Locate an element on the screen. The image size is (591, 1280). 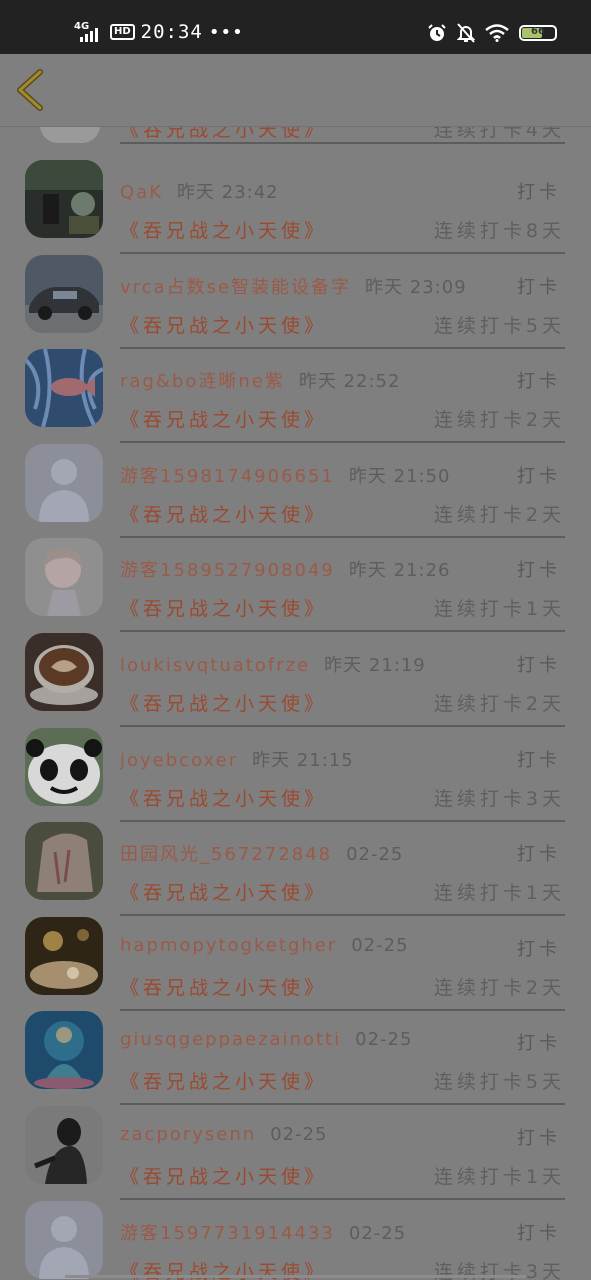
alarm-icon is located at coordinates (437, 32).